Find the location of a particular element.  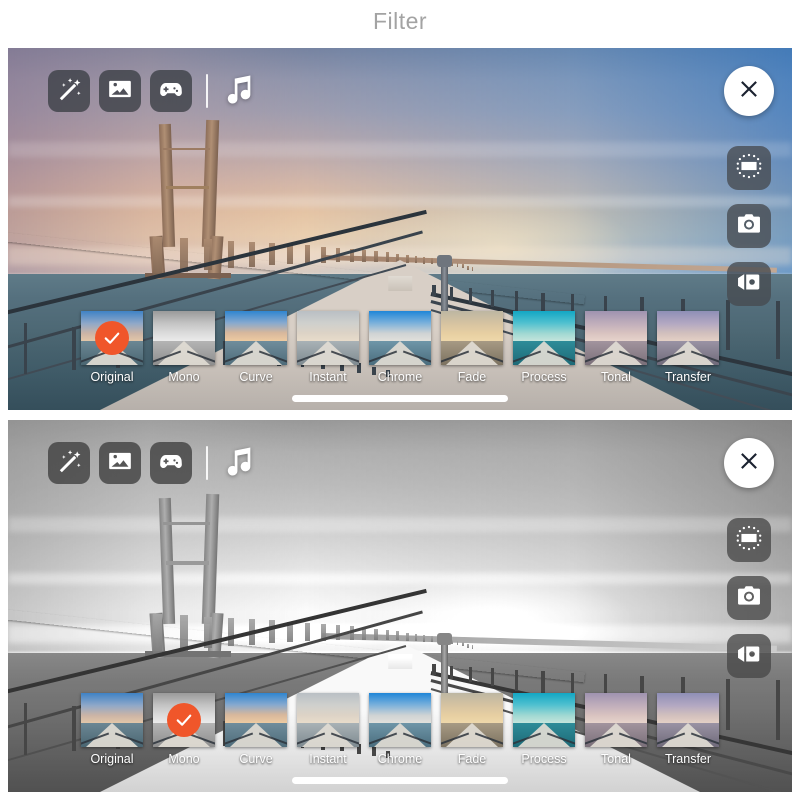

filter-label: Curve is located at coordinates (256, 759).